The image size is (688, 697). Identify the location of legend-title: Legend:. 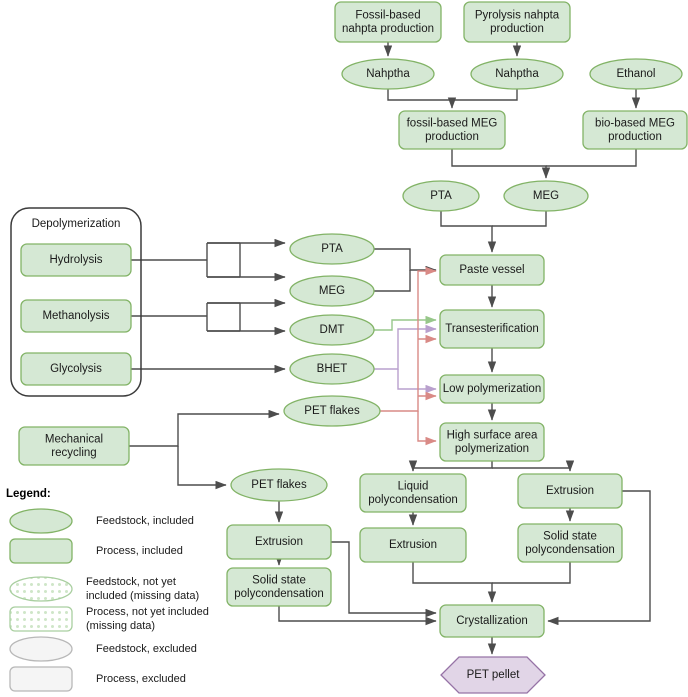
(28, 494).